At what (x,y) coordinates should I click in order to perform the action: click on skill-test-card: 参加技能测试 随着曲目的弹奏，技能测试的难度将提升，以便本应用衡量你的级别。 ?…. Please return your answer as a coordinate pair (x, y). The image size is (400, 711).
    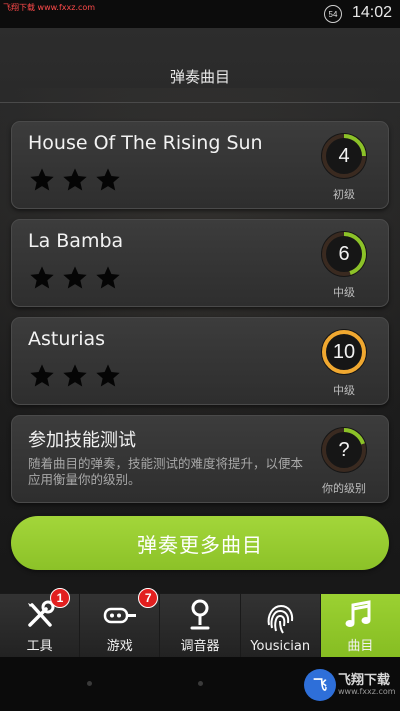
    Looking at the image, I should click on (200, 459).